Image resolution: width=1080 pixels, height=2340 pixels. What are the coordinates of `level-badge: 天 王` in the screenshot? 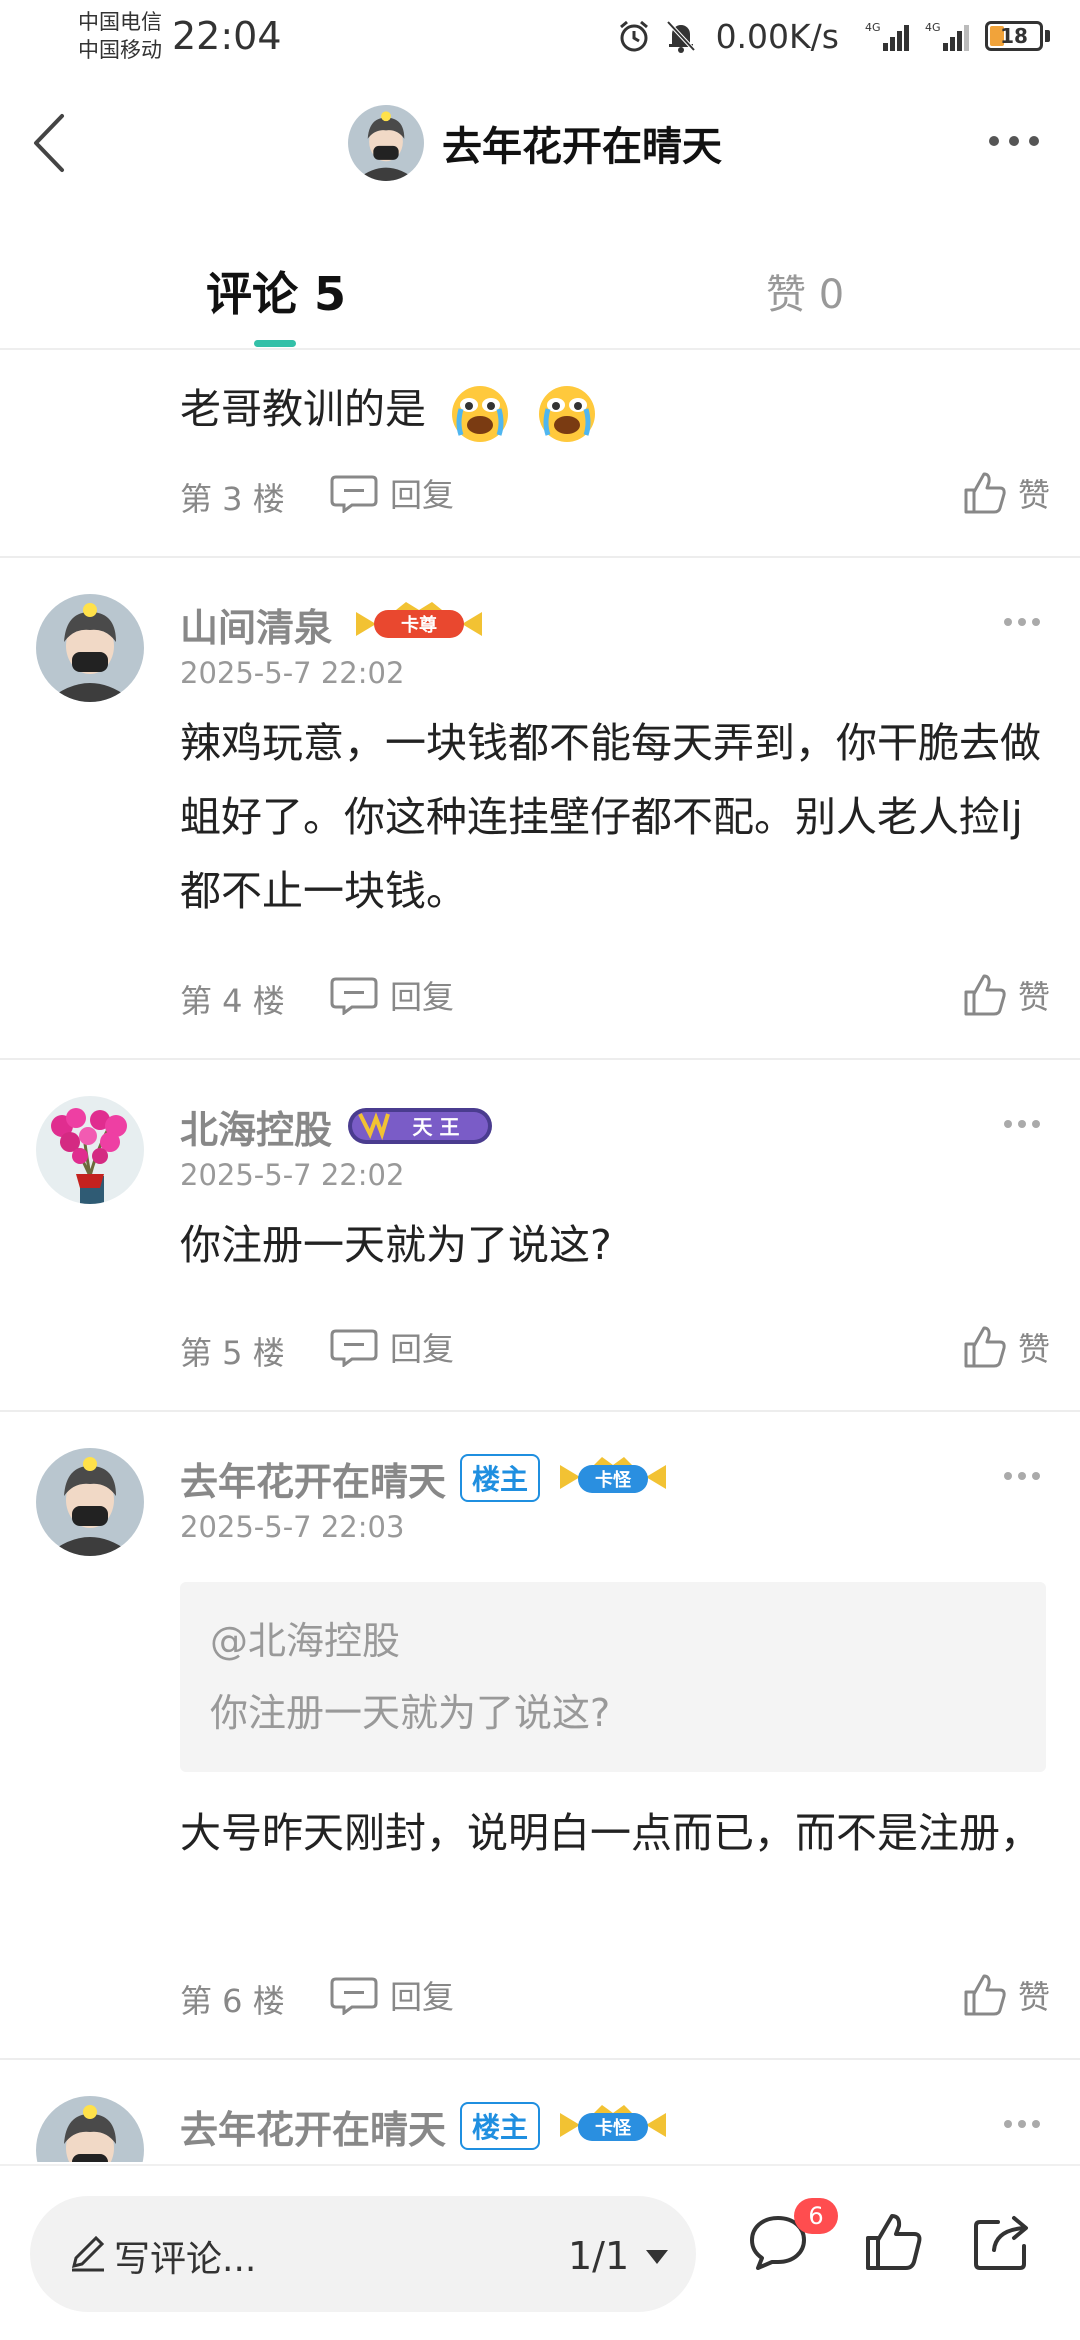 It's located at (420, 1126).